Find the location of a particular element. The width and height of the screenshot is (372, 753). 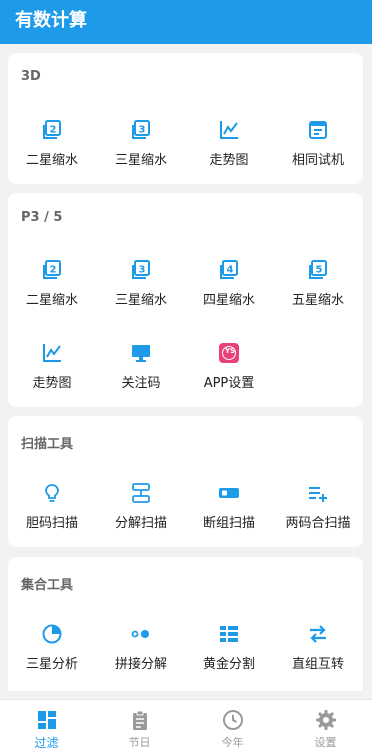

menu-item-golden-split: 黄金分割 is located at coordinates (229, 647).